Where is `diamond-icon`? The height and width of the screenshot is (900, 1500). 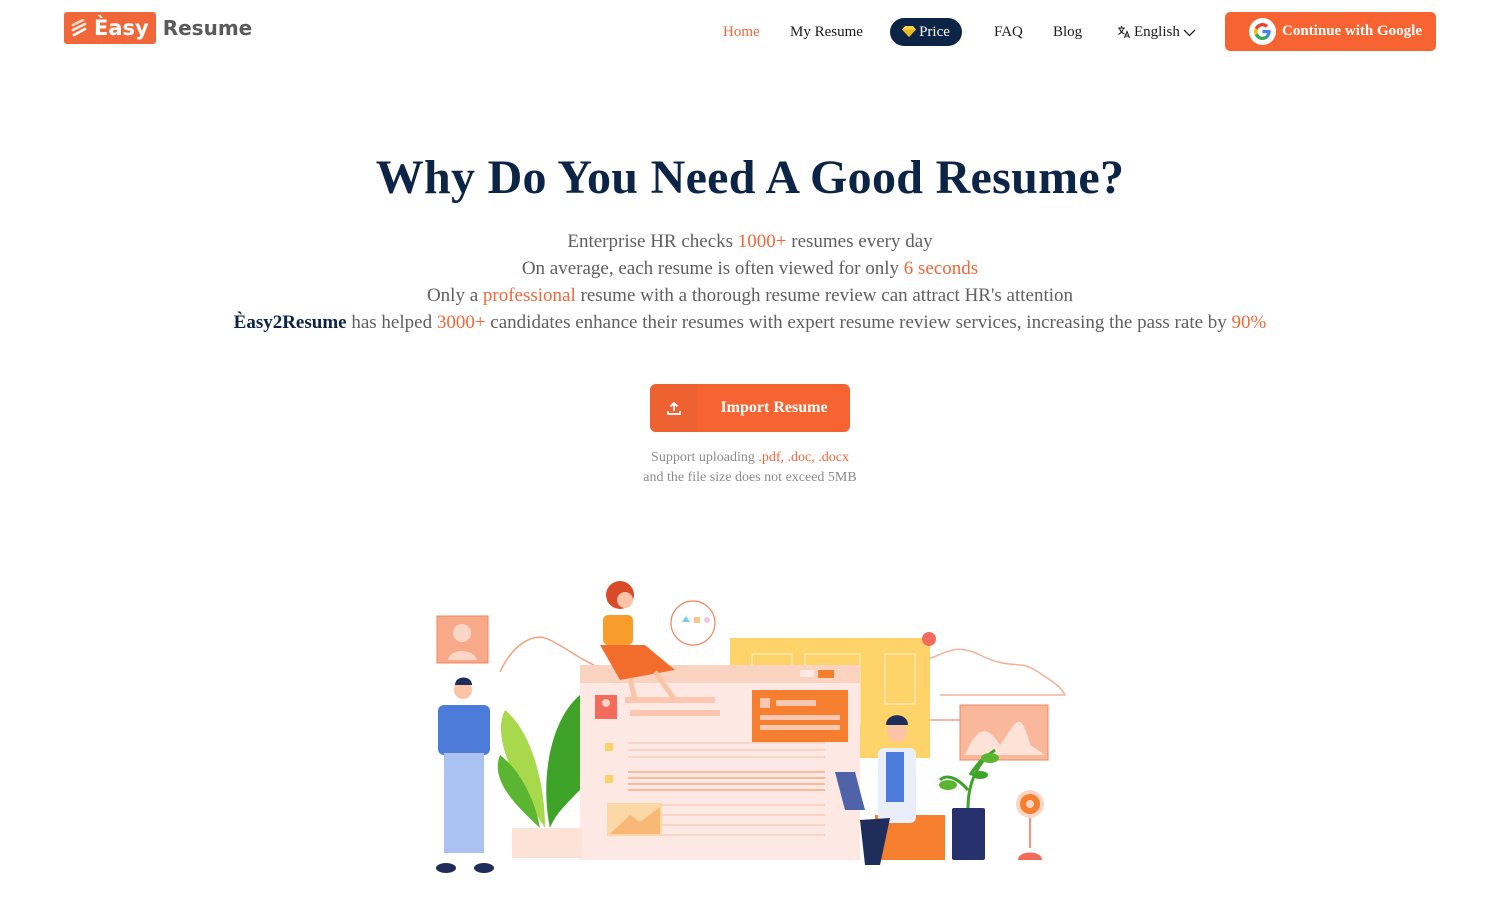 diamond-icon is located at coordinates (909, 31).